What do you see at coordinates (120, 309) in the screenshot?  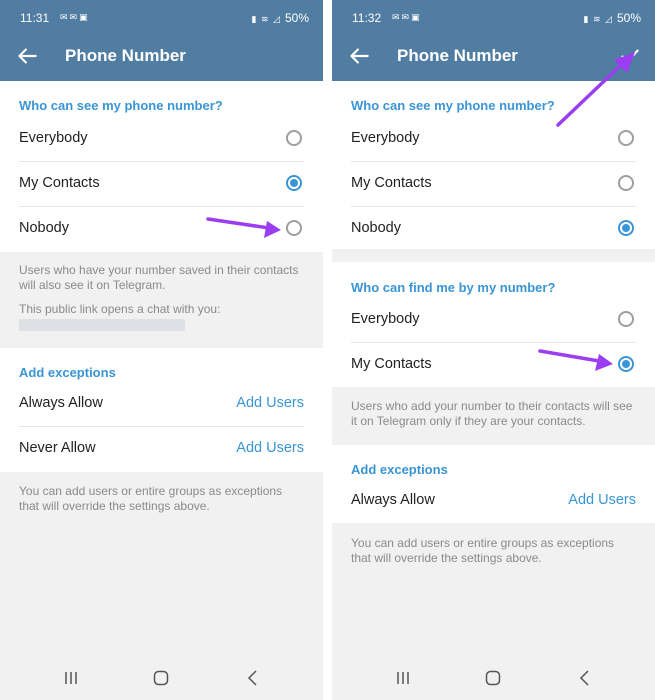 I see `public-link-caption: This public link opens a chat with you:` at bounding box center [120, 309].